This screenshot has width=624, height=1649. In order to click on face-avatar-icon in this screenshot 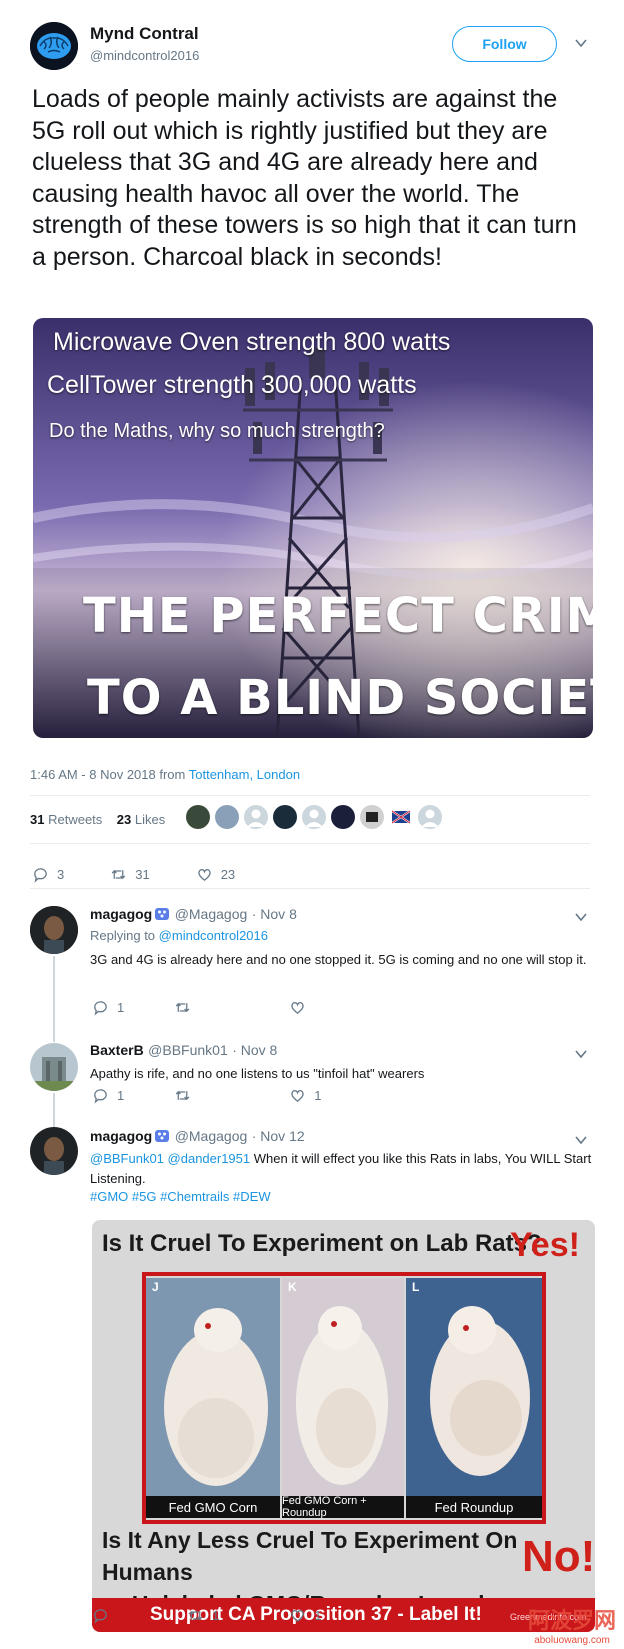, I will do `click(54, 930)`.